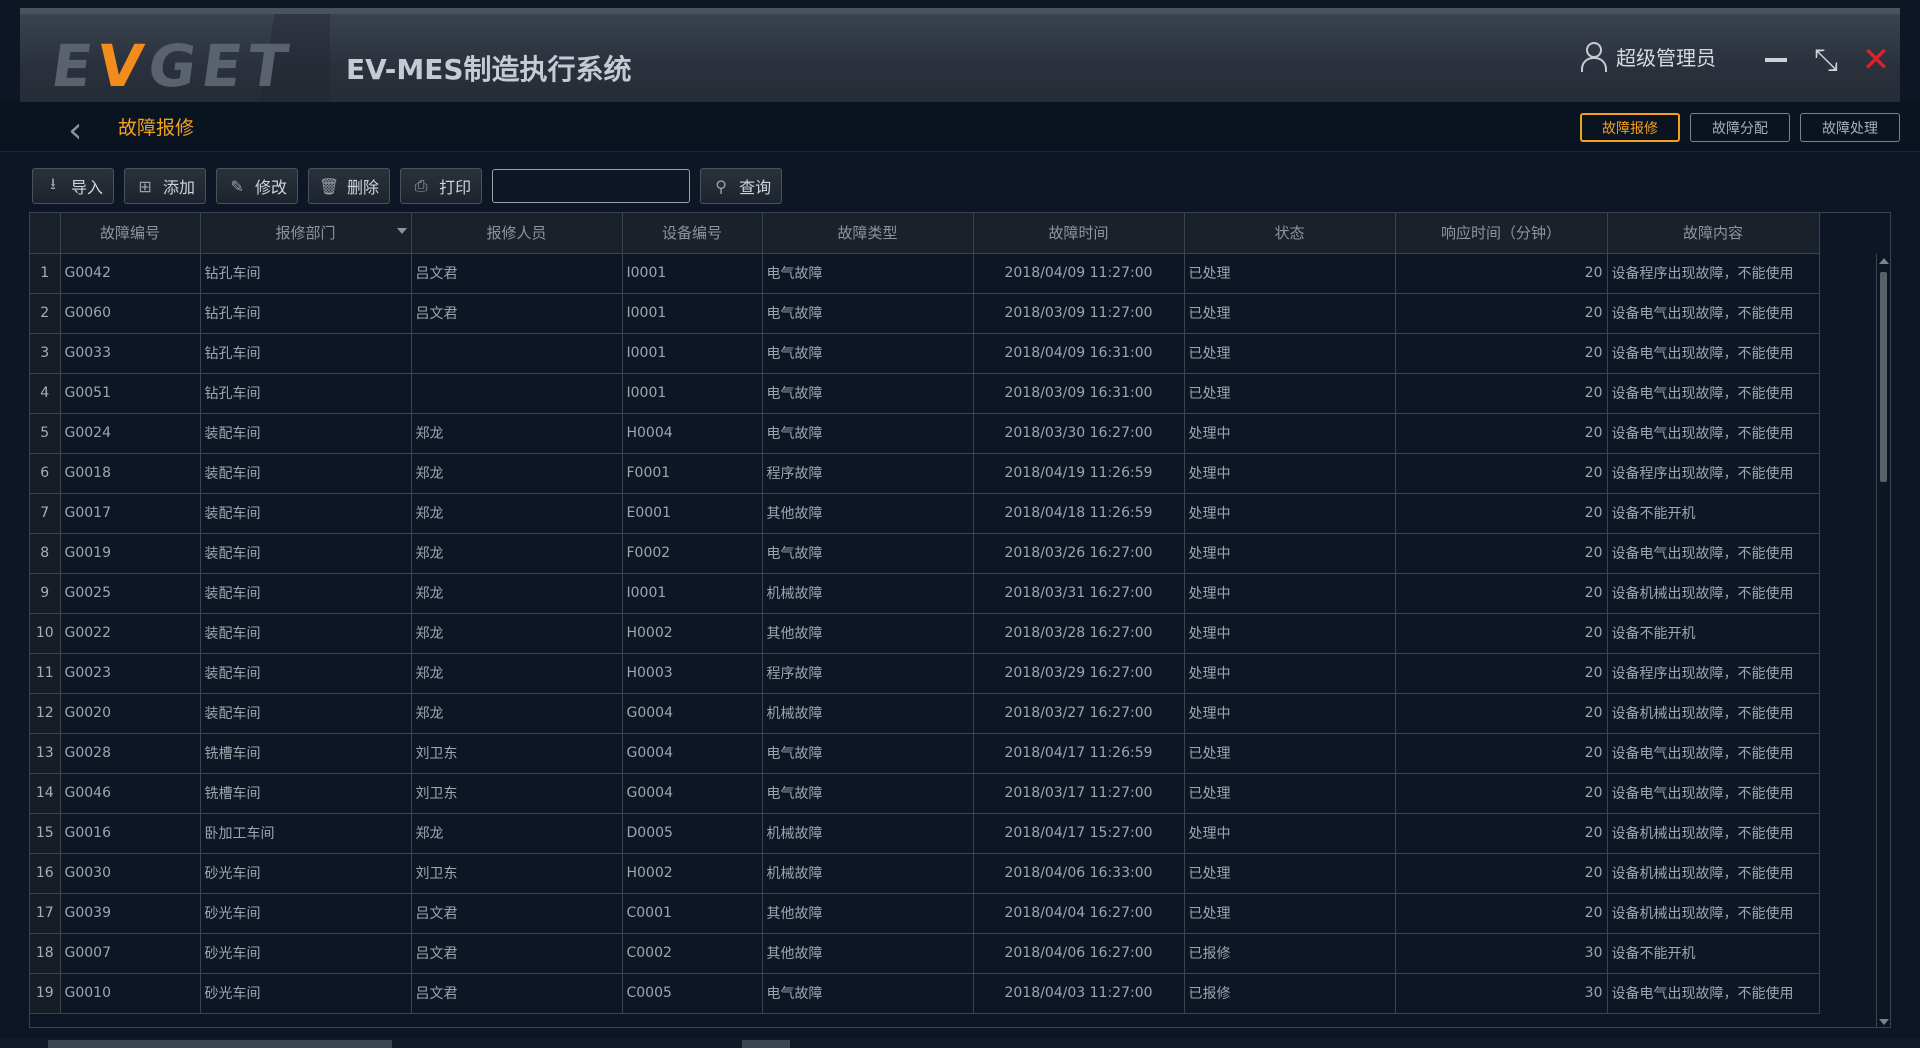 The height and width of the screenshot is (1048, 1920). Describe the element at coordinates (1290, 233) in the screenshot. I see `column-header: 状态` at that location.